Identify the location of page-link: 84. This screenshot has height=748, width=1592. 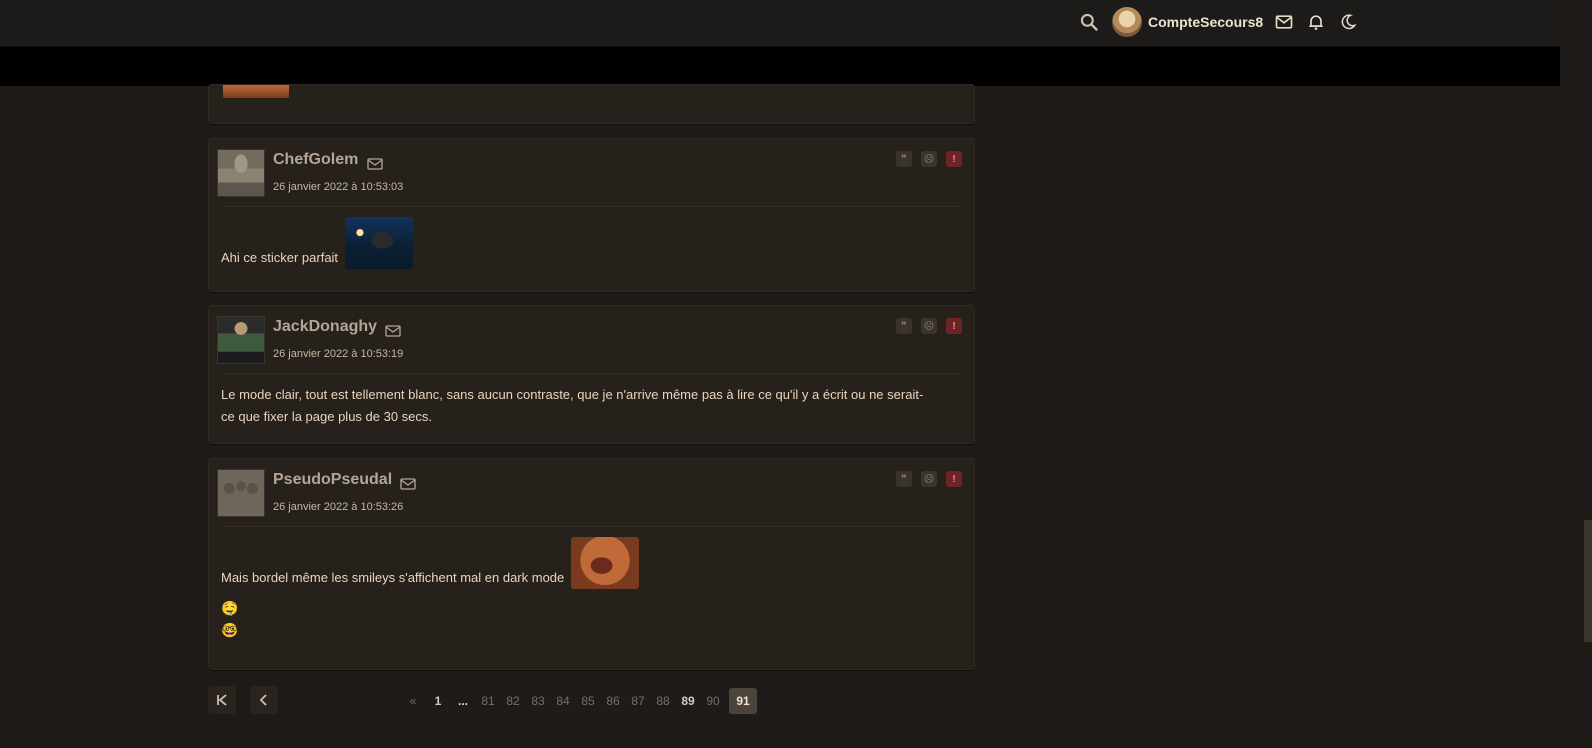
(563, 701).